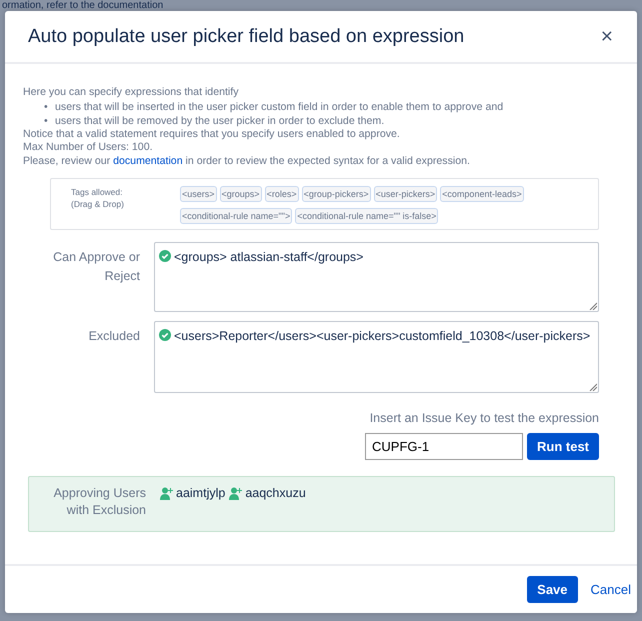  I want to click on user-name: aaqchxuzu, so click(275, 493).